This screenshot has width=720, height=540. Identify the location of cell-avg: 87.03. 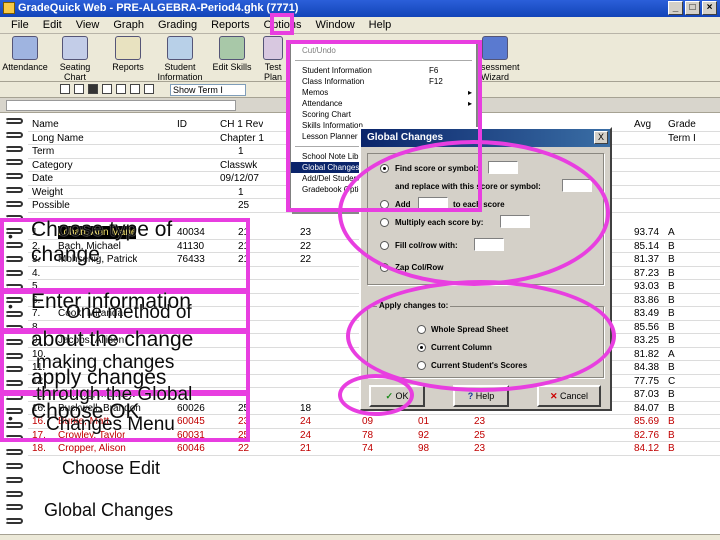
(647, 394).